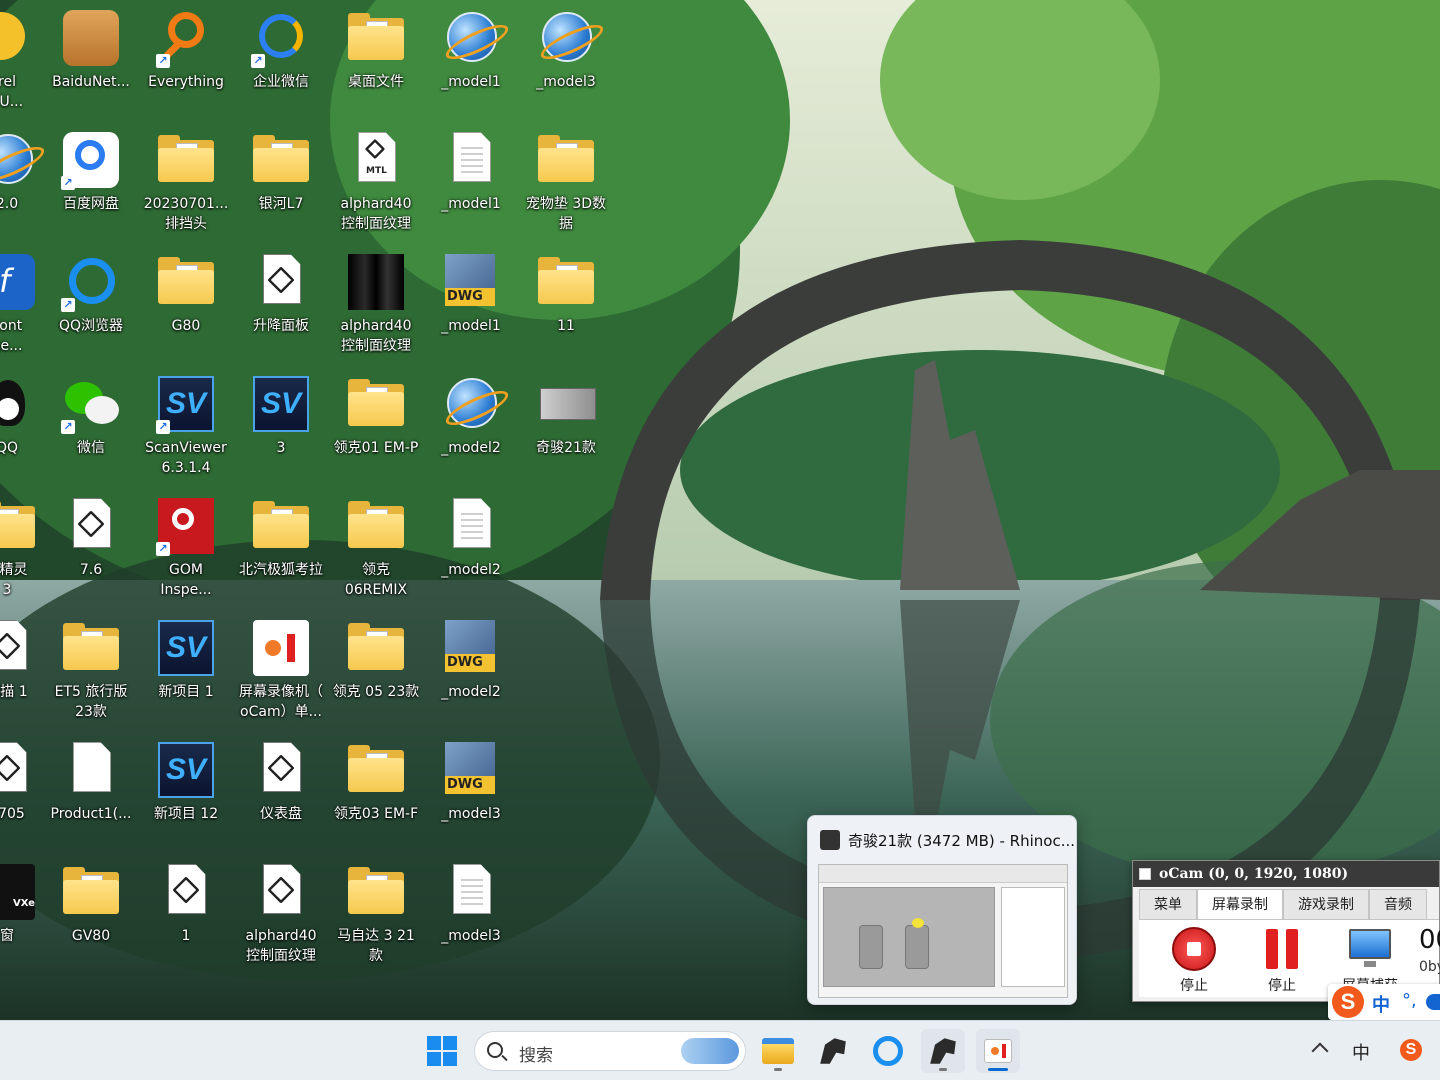 This screenshot has height=1080, width=1440. Describe the element at coordinates (566, 404) in the screenshot. I see `rhino-file-icon` at that location.